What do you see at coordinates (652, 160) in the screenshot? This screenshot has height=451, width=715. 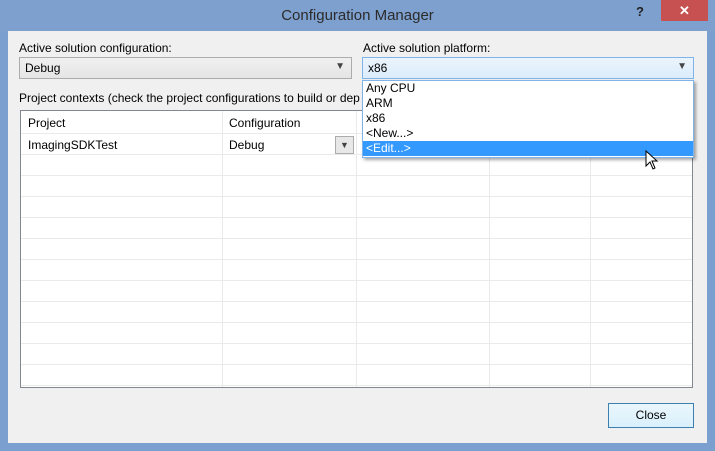 I see `mouse-cursor-icon` at bounding box center [652, 160].